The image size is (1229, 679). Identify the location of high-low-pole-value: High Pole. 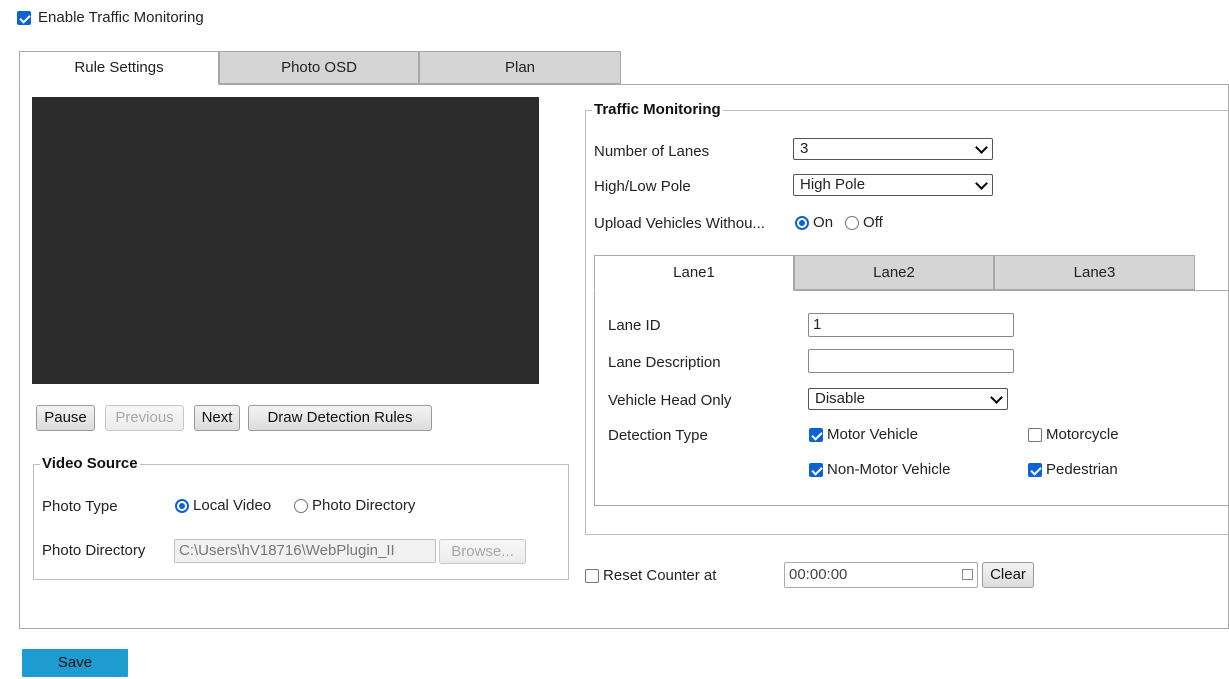
(833, 184).